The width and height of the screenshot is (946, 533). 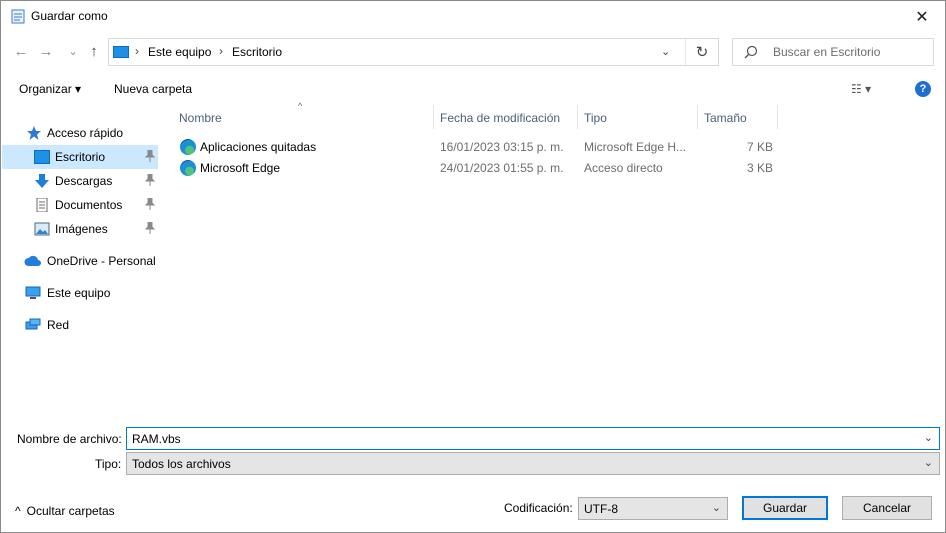 What do you see at coordinates (188, 168) in the screenshot?
I see `edge-shortcut-icon` at bounding box center [188, 168].